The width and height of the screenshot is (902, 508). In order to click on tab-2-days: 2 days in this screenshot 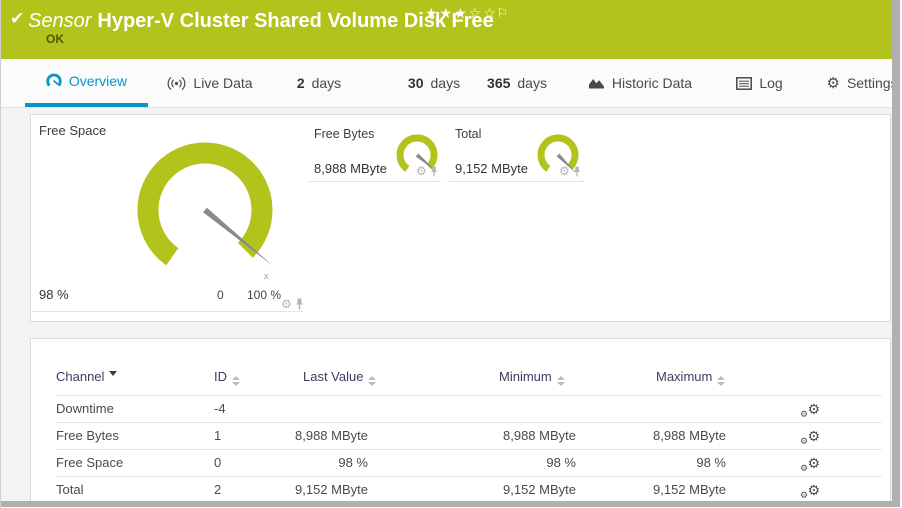, I will do `click(319, 83)`.